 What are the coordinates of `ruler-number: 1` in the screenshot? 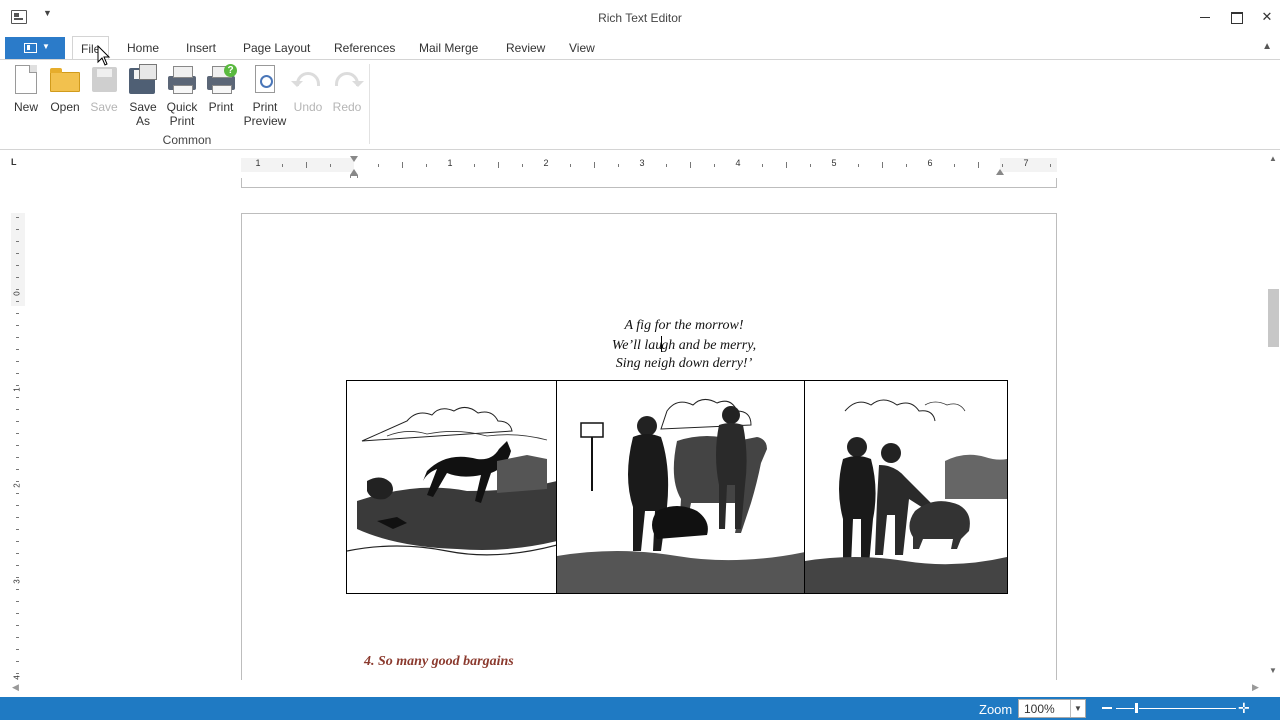 It's located at (17, 389).